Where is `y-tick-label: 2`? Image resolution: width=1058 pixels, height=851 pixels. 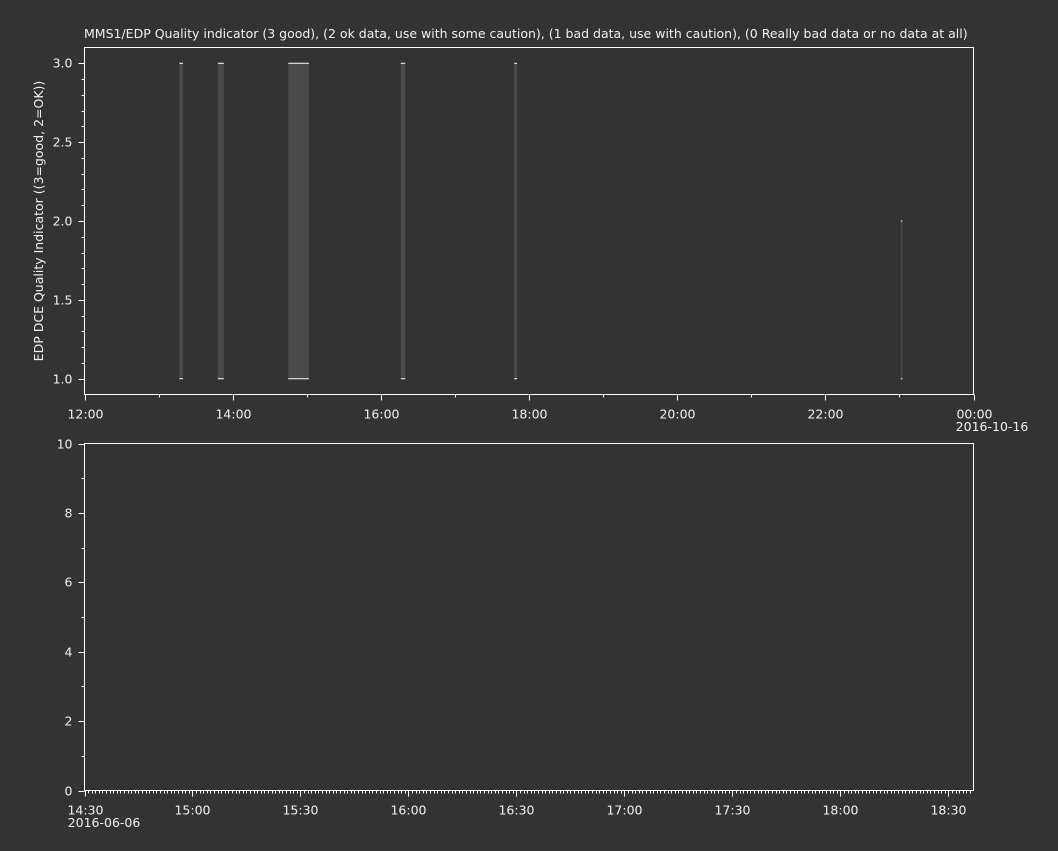
y-tick-label: 2 is located at coordinates (69, 721).